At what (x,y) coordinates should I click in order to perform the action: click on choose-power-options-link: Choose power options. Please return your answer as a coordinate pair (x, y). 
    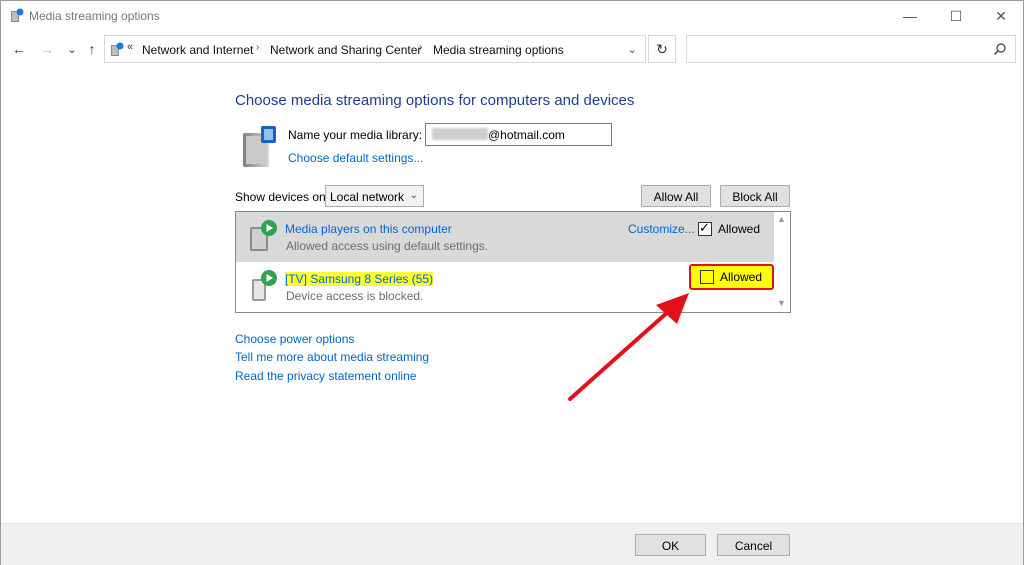
    Looking at the image, I should click on (294, 339).